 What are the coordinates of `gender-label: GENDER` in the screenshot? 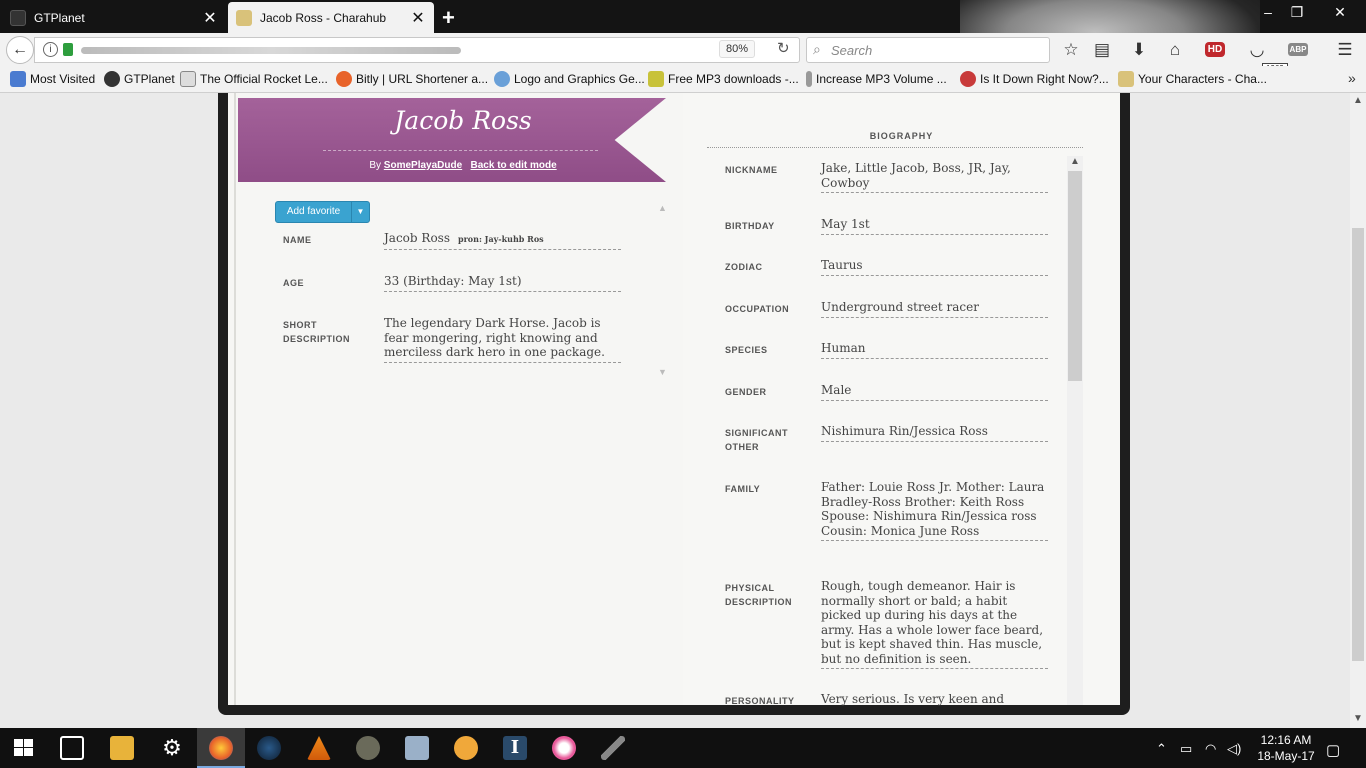 It's located at (746, 392).